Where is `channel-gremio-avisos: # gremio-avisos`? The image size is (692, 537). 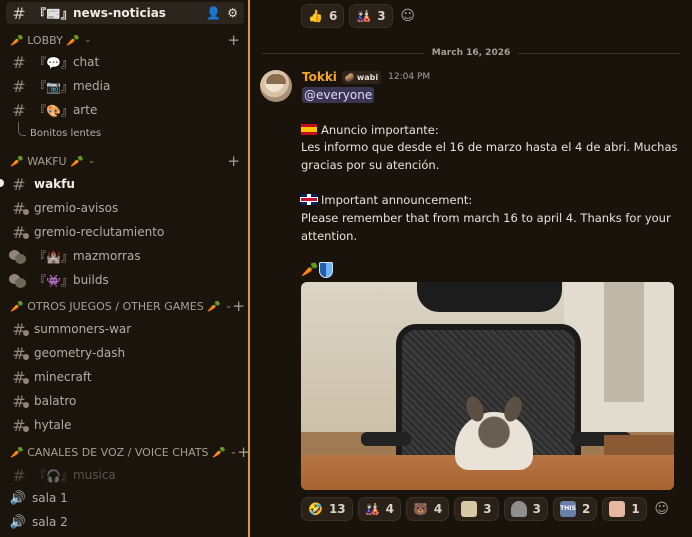
channel-gremio-avisos: # gremio-avisos is located at coordinates (125, 208).